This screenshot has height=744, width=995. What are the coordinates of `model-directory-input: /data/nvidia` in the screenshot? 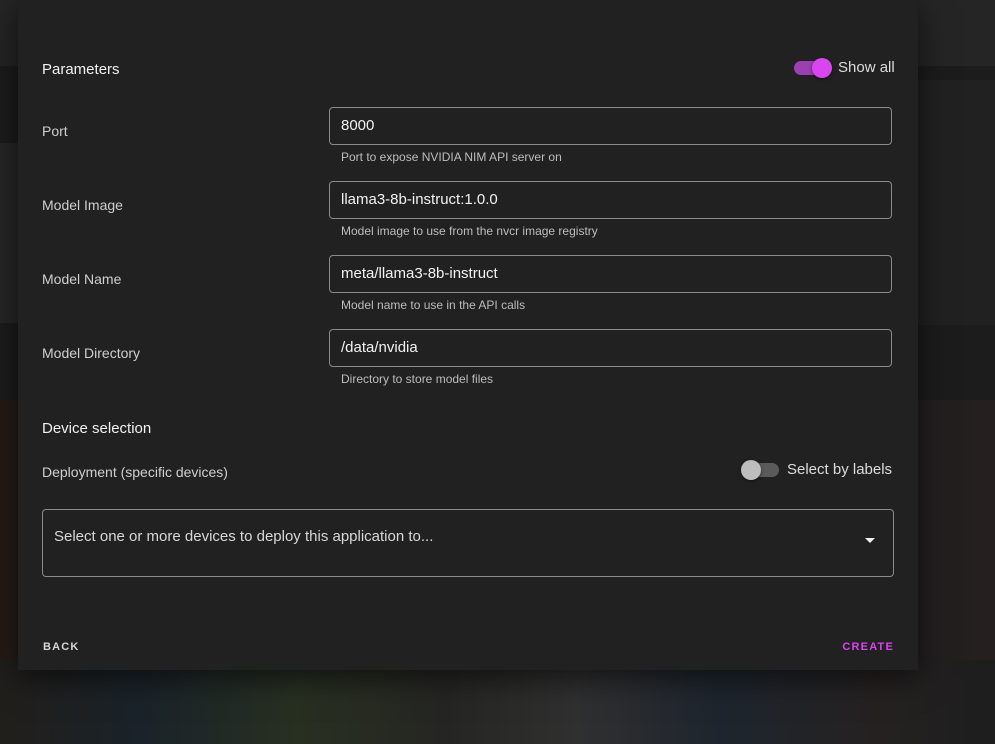 It's located at (610, 348).